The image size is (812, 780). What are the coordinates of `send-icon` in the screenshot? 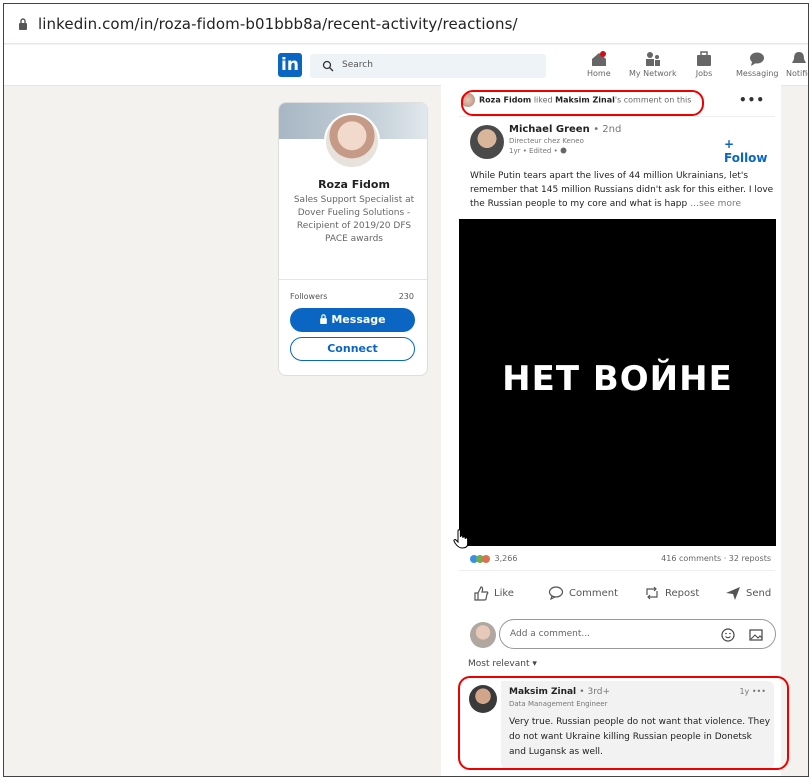 It's located at (733, 593).